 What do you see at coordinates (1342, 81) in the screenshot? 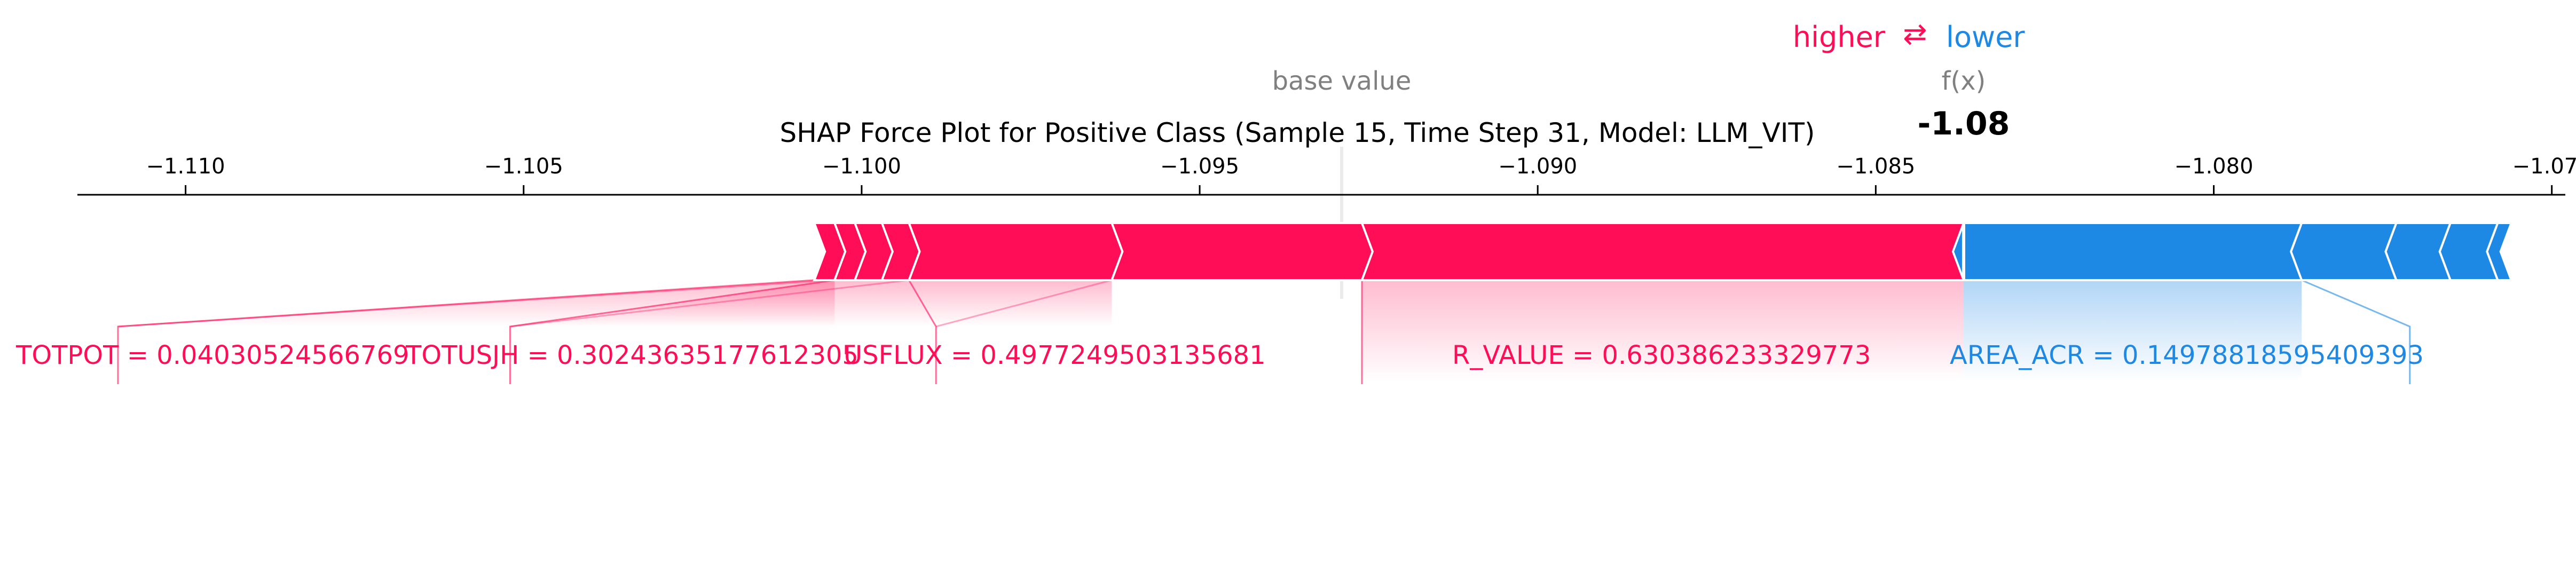
I see `base-value-label: base value` at bounding box center [1342, 81].